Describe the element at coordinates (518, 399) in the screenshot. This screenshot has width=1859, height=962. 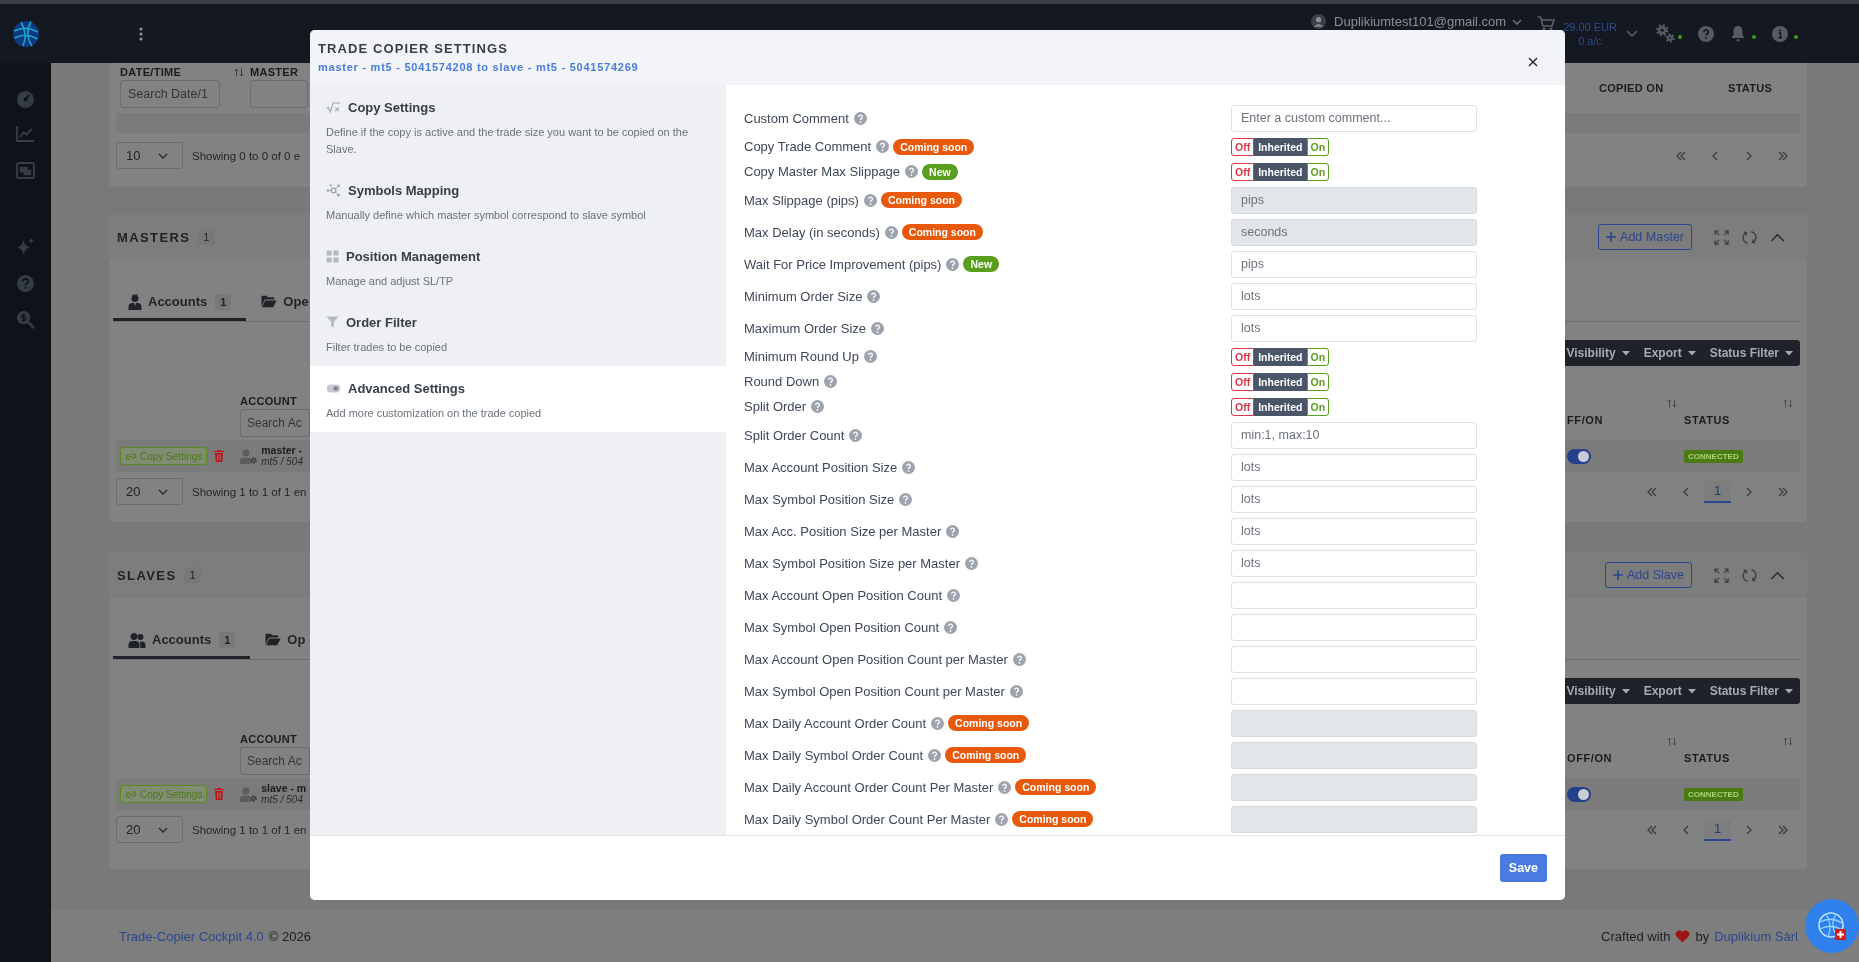
I see `settings-nav-item: Advanced Settings Add more customization on the trade copied` at that location.